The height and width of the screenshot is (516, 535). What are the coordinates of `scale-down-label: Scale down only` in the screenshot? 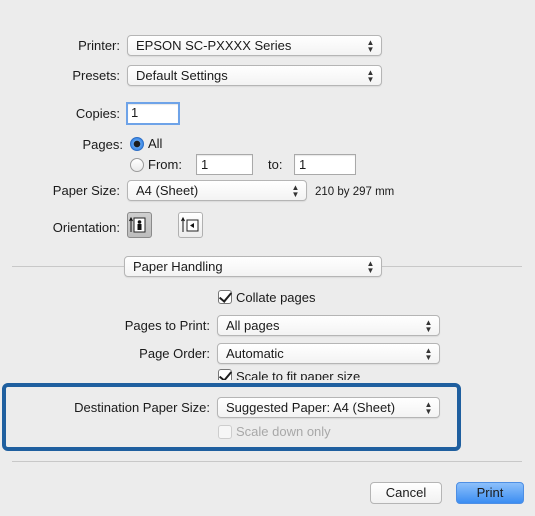 It's located at (283, 431).